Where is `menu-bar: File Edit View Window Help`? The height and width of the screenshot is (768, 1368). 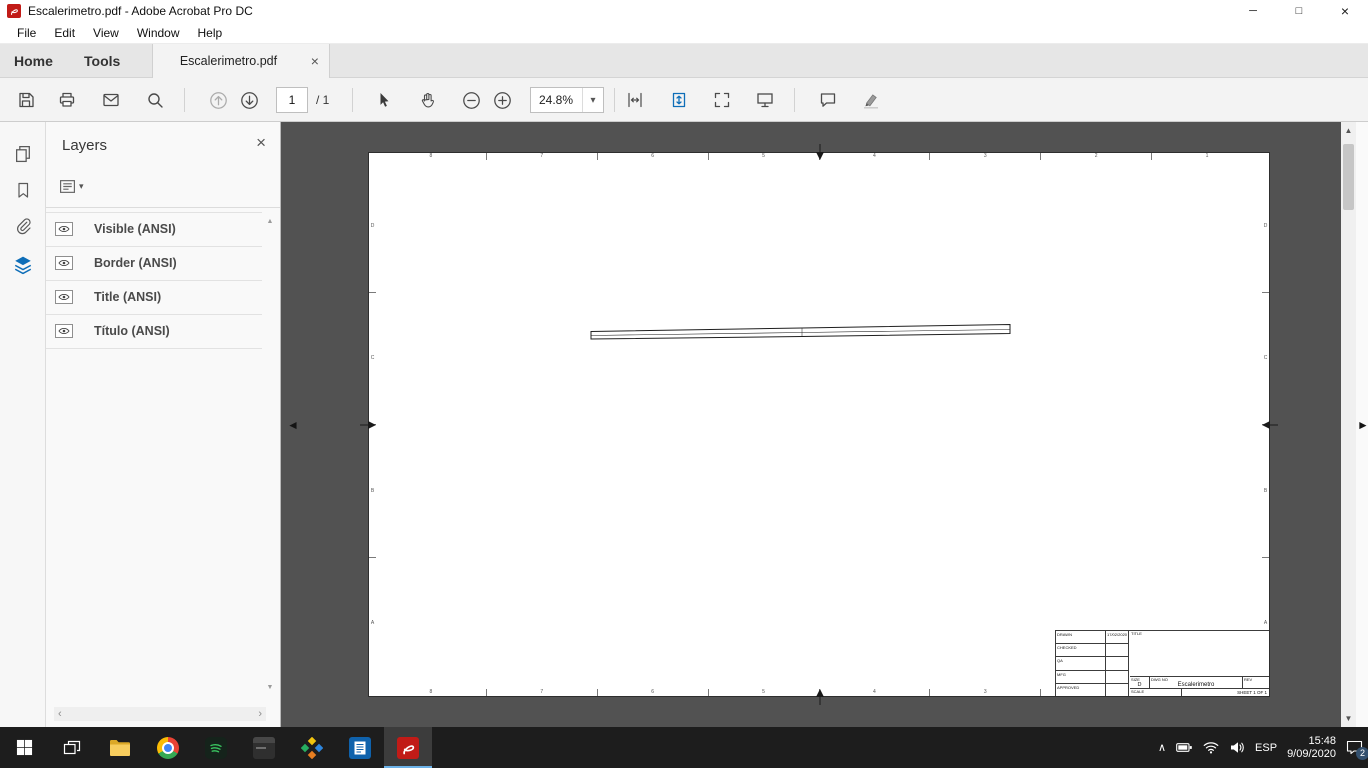
menu-bar: File Edit View Window Help is located at coordinates (684, 33).